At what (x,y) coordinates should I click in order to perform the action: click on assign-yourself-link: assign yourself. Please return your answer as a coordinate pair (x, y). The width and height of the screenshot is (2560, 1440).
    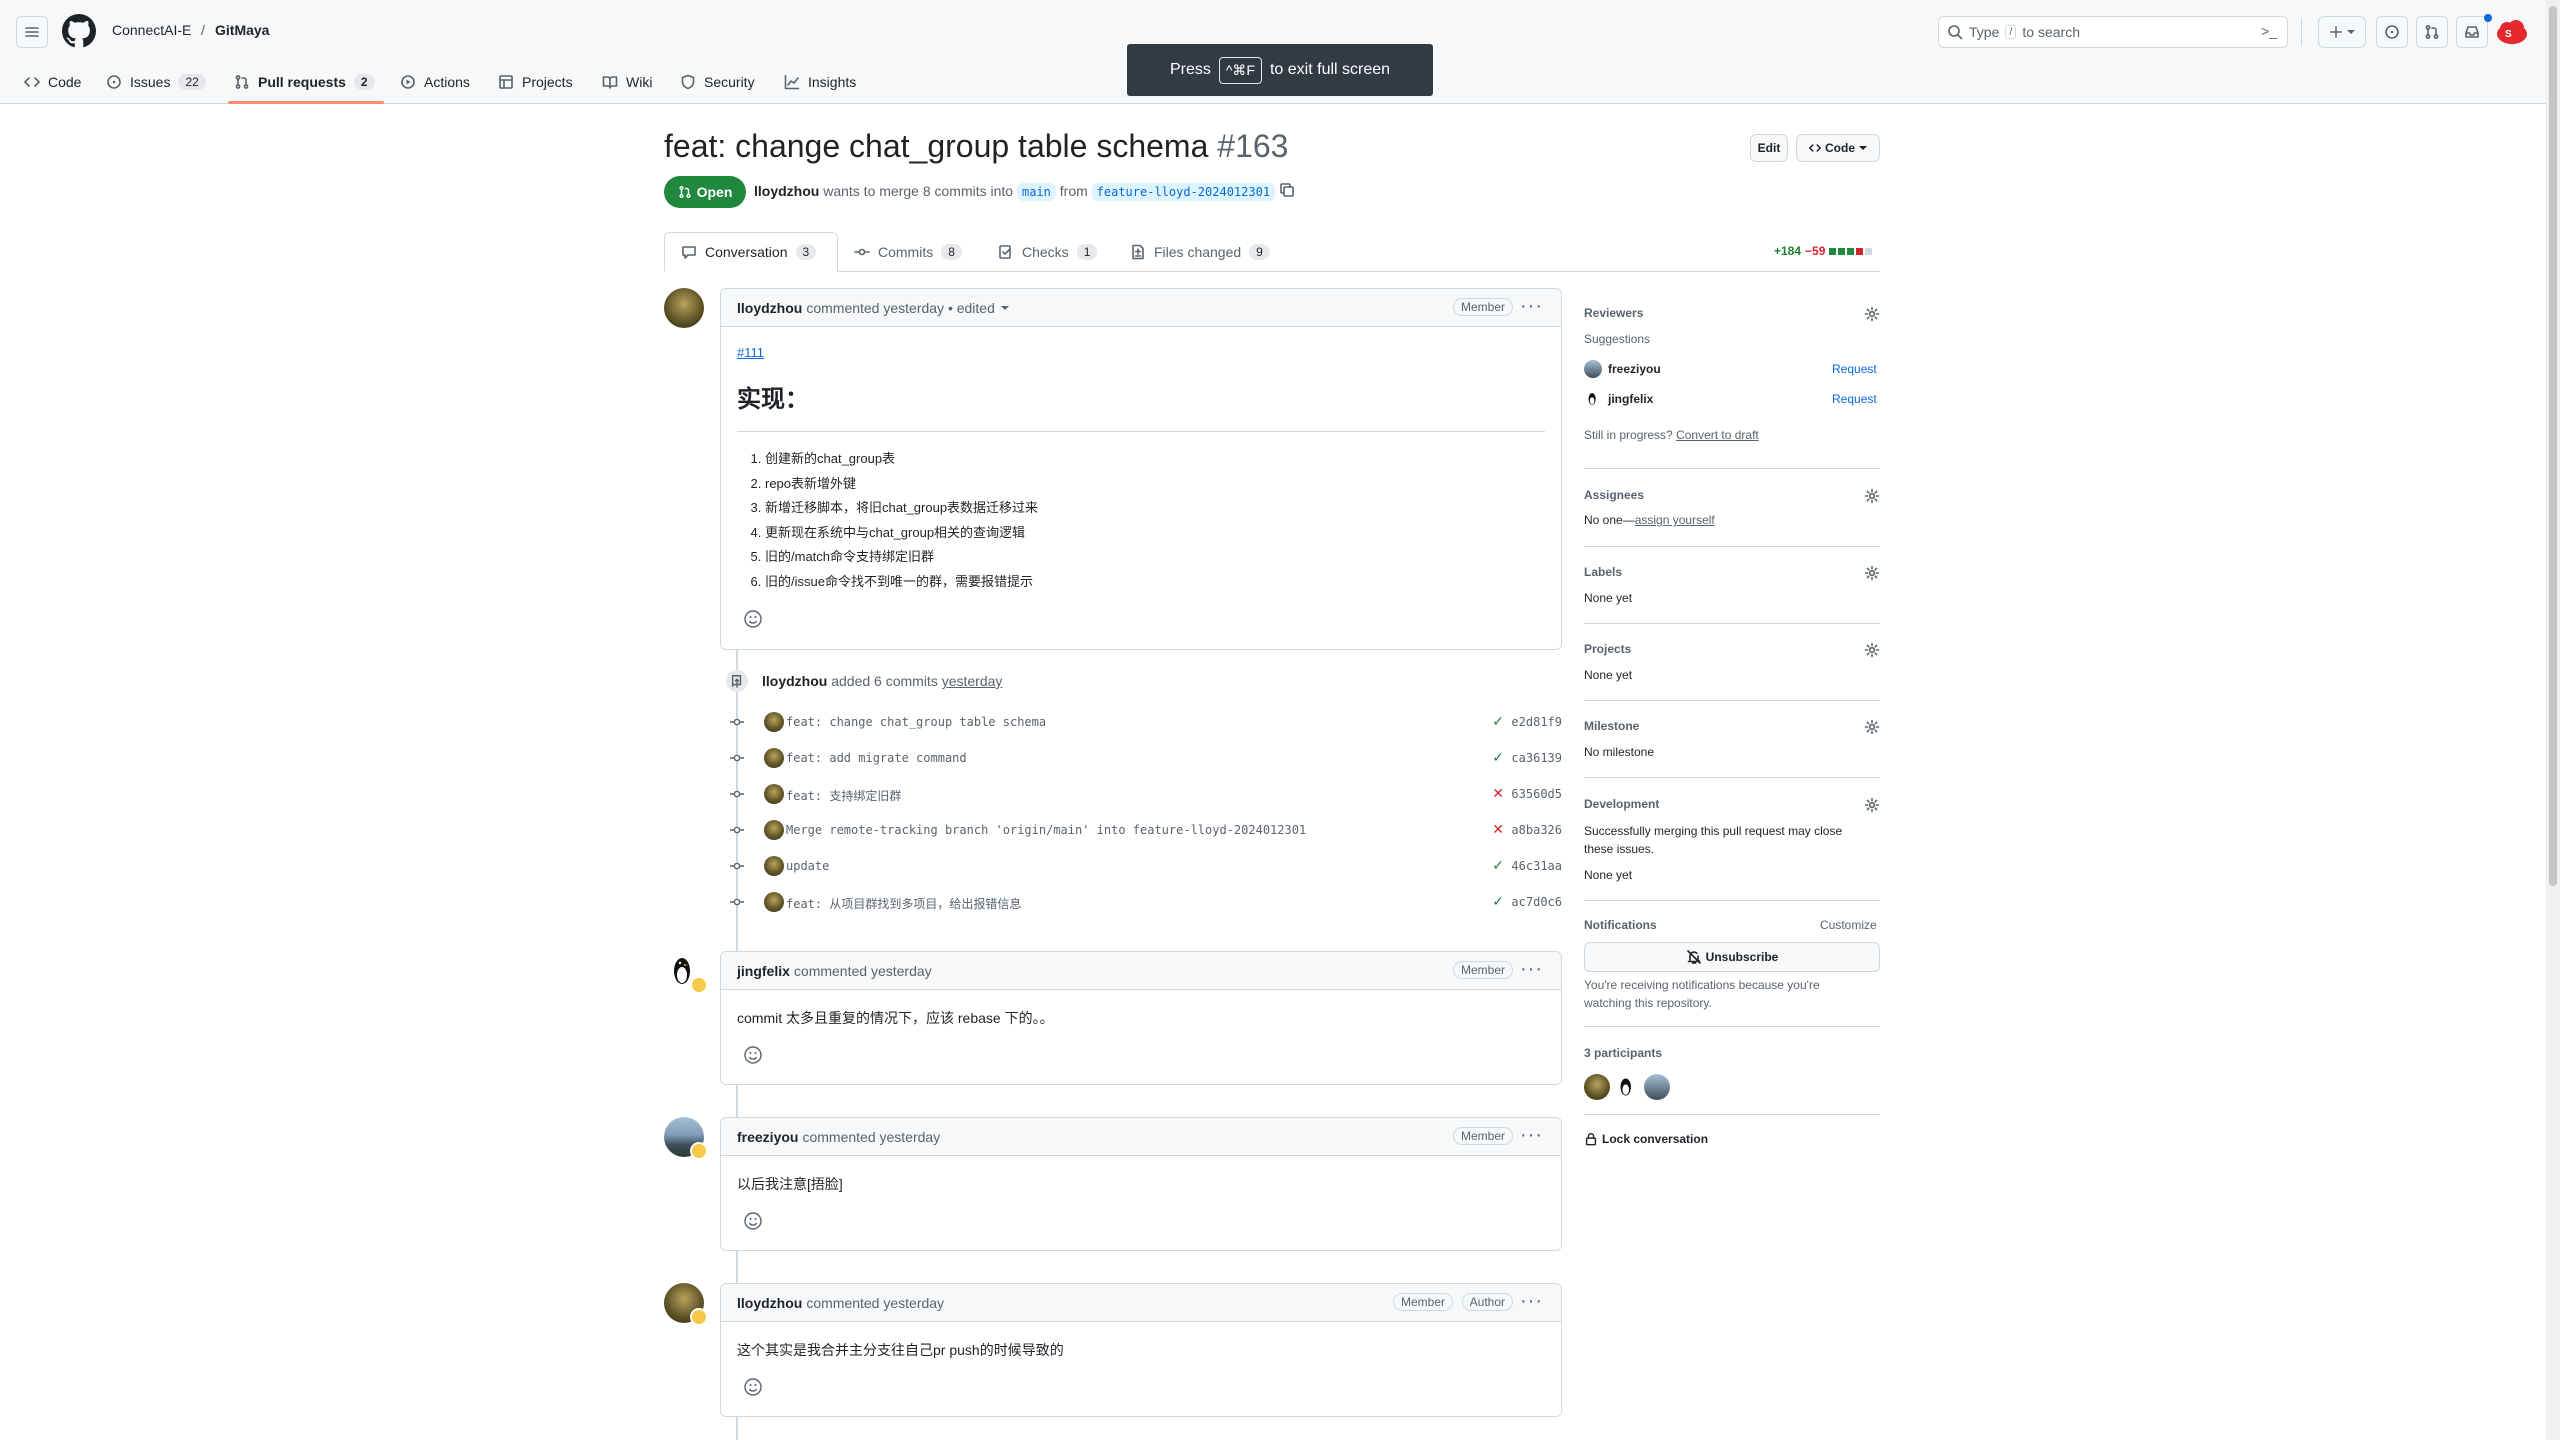
    Looking at the image, I should click on (1675, 520).